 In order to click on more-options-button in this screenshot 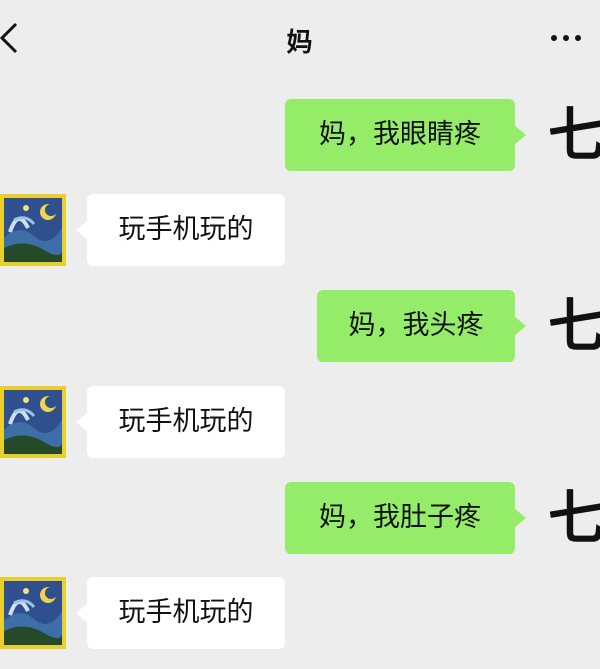, I will do `click(566, 38)`.